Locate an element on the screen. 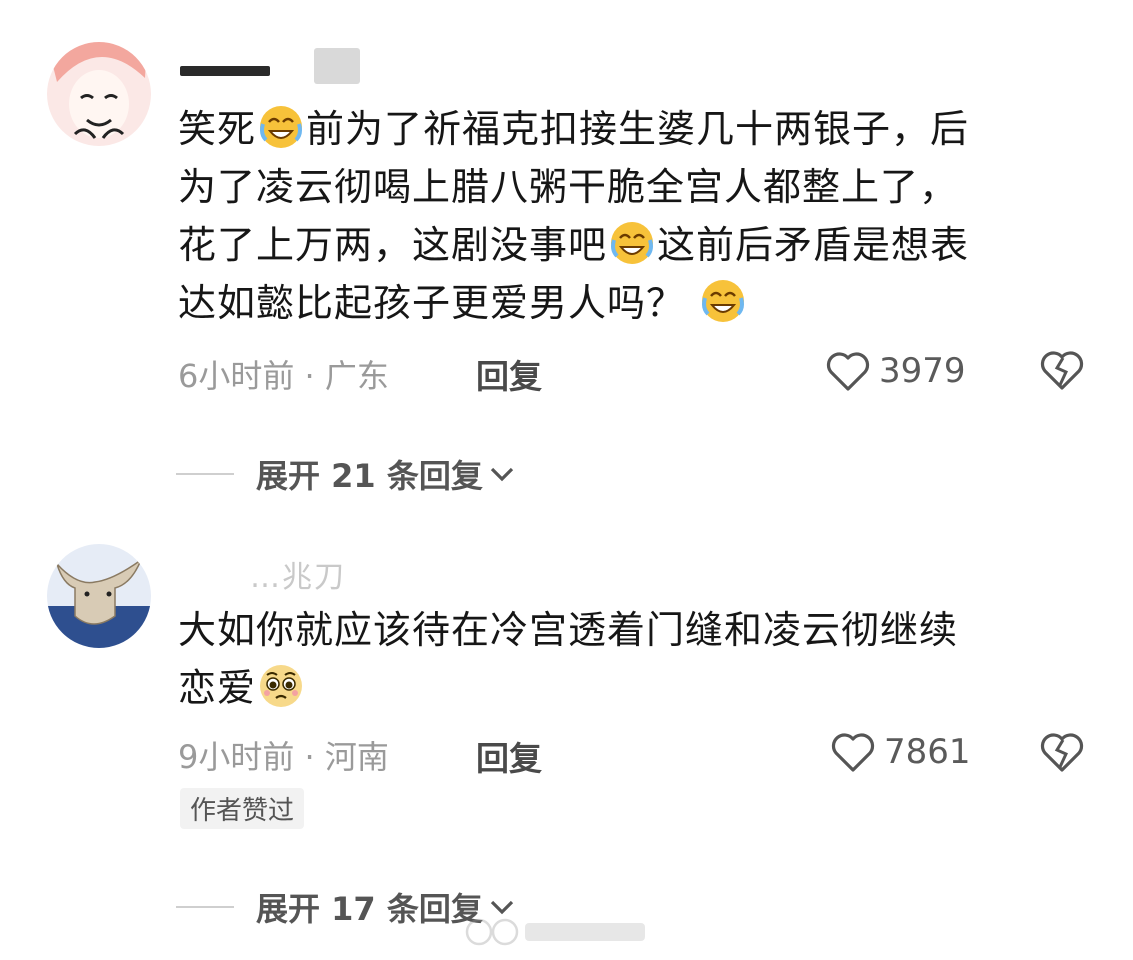 Image resolution: width=1133 pixels, height=960 pixels. comment-meta: 6小时前 · 广东 is located at coordinates (283, 374).